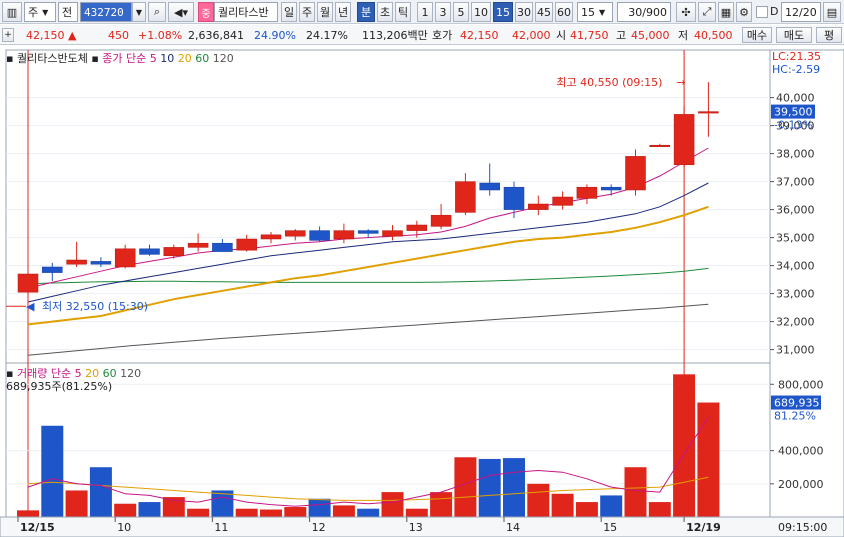  I want to click on high-arrow-icon: →, so click(680, 82).